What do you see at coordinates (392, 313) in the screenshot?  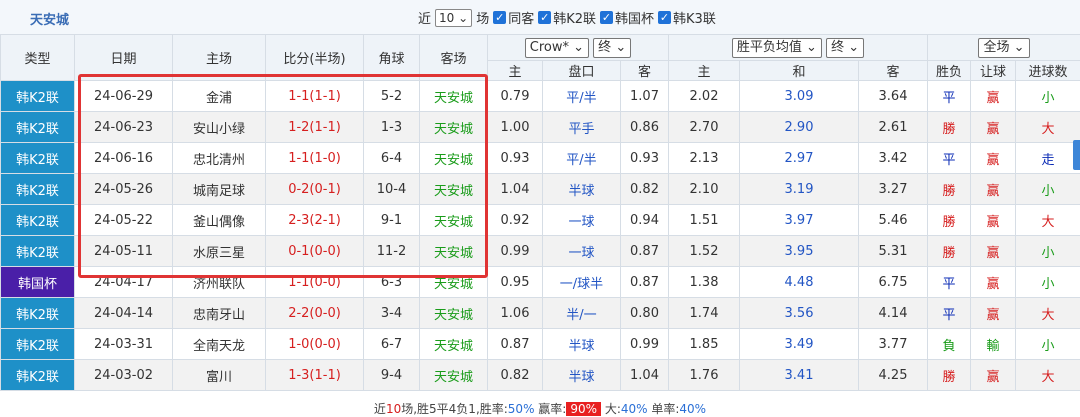 I see `corner-cell: 3-4` at bounding box center [392, 313].